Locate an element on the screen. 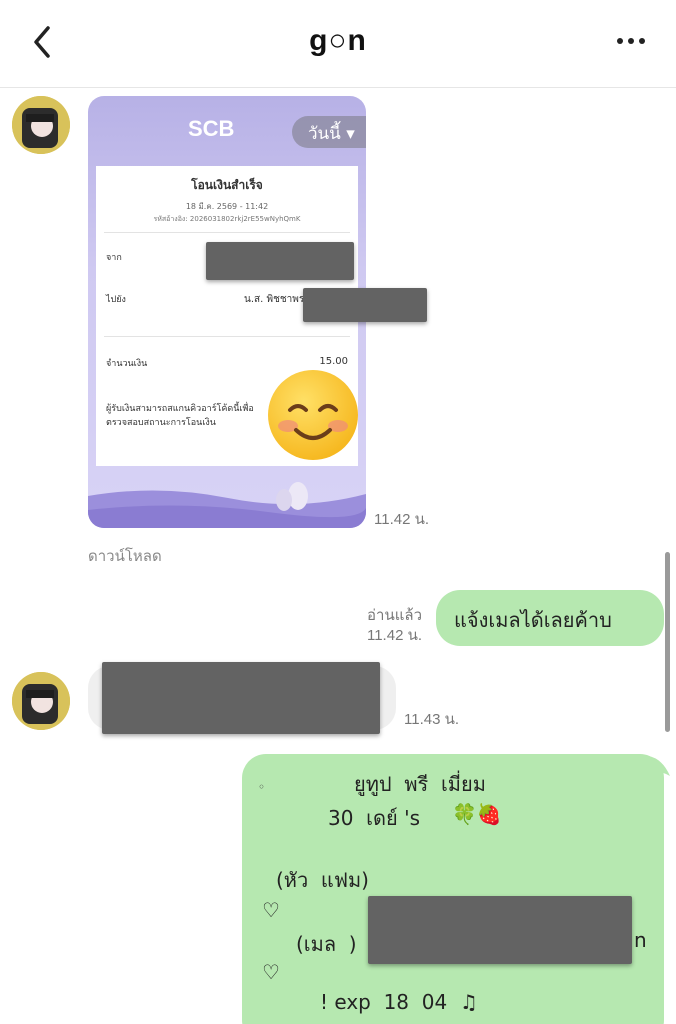  message-line: ยูทูป พรี เมี่ยม is located at coordinates (420, 784).